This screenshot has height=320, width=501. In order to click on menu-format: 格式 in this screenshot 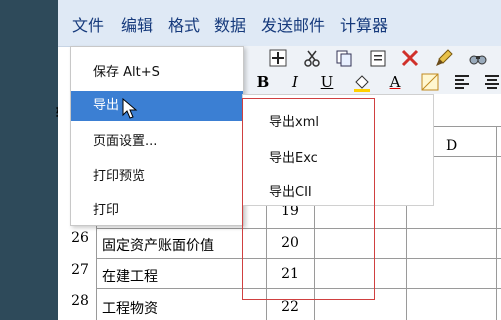, I will do `click(184, 24)`.